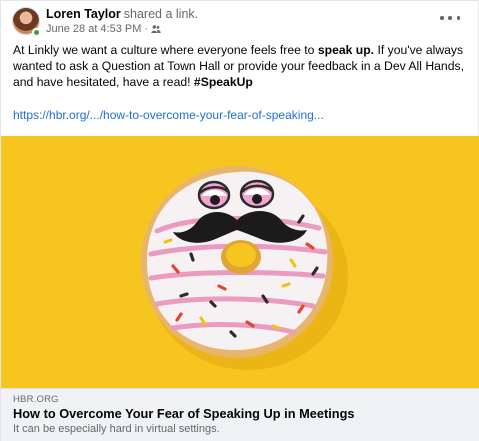 The image size is (479, 441). I want to click on post-text-bold: speak up., so click(346, 50).